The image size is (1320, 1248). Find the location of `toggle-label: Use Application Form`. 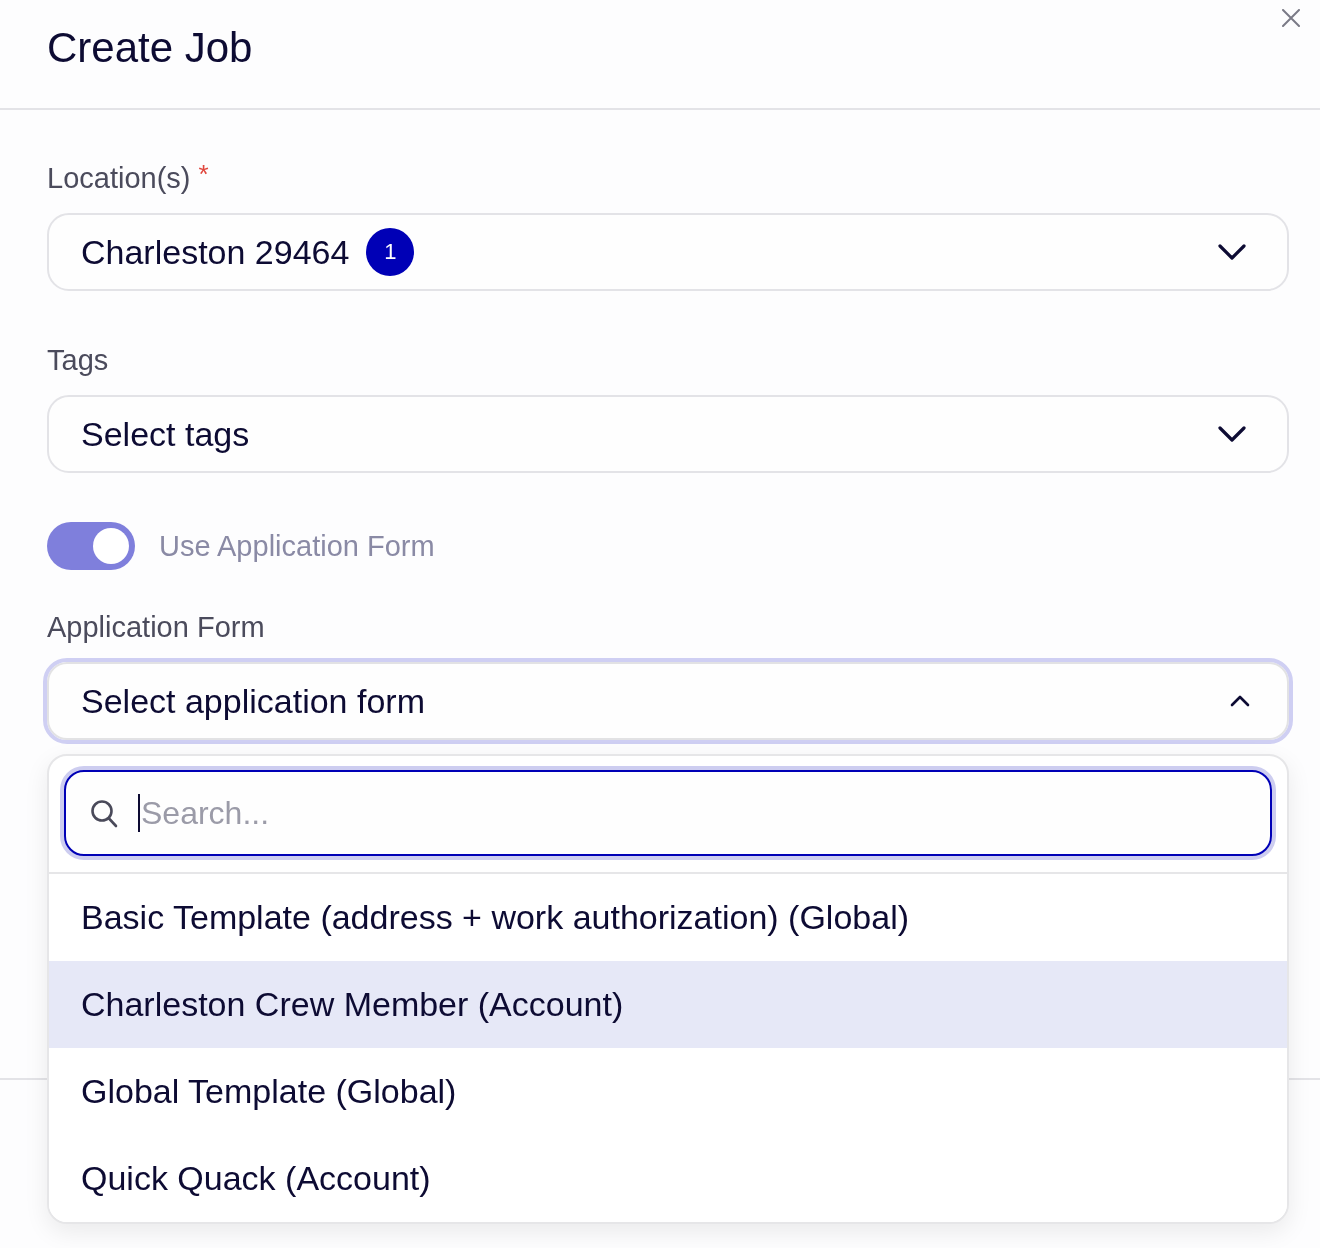

toggle-label: Use Application Form is located at coordinates (297, 546).